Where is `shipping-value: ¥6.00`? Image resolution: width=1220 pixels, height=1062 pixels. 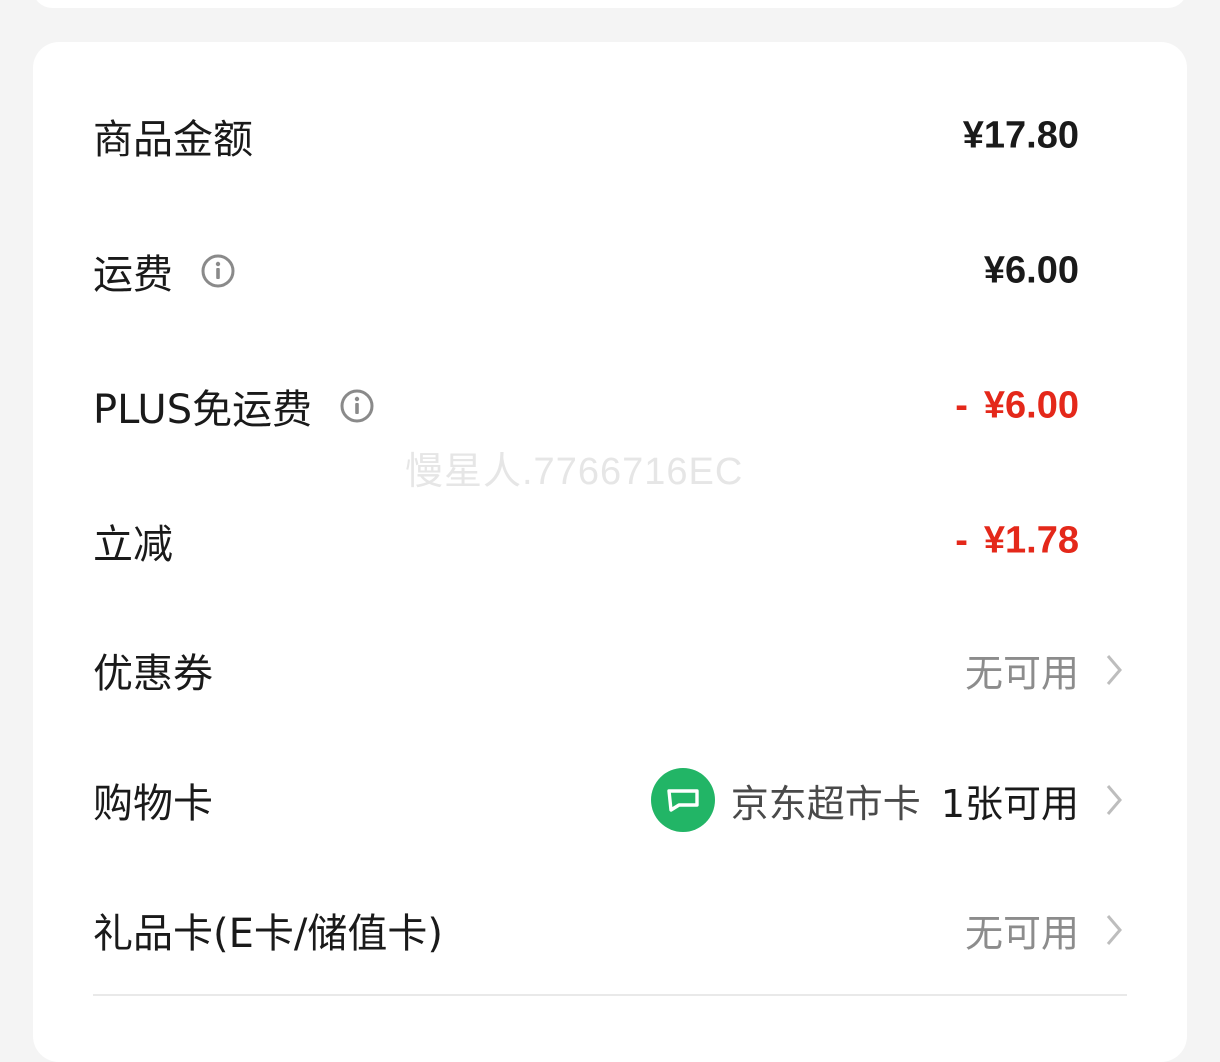 shipping-value: ¥6.00 is located at coordinates (1031, 270).